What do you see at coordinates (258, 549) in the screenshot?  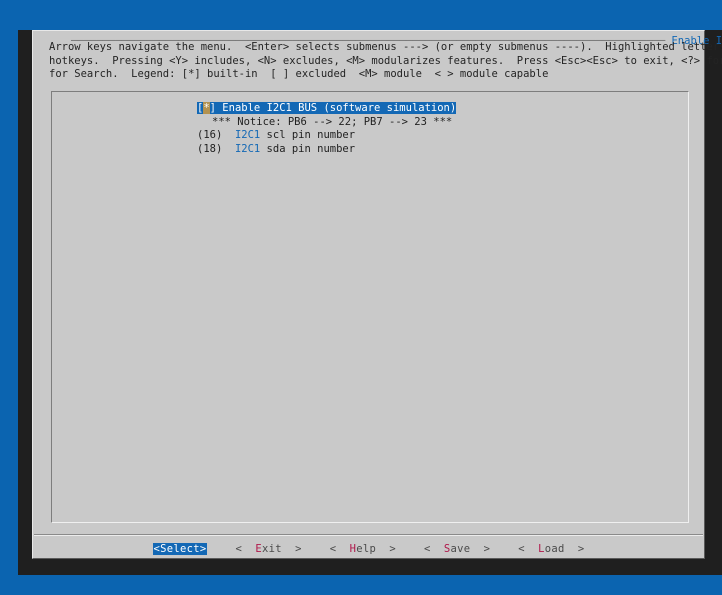 I see `button-hotkey-letter: E` at bounding box center [258, 549].